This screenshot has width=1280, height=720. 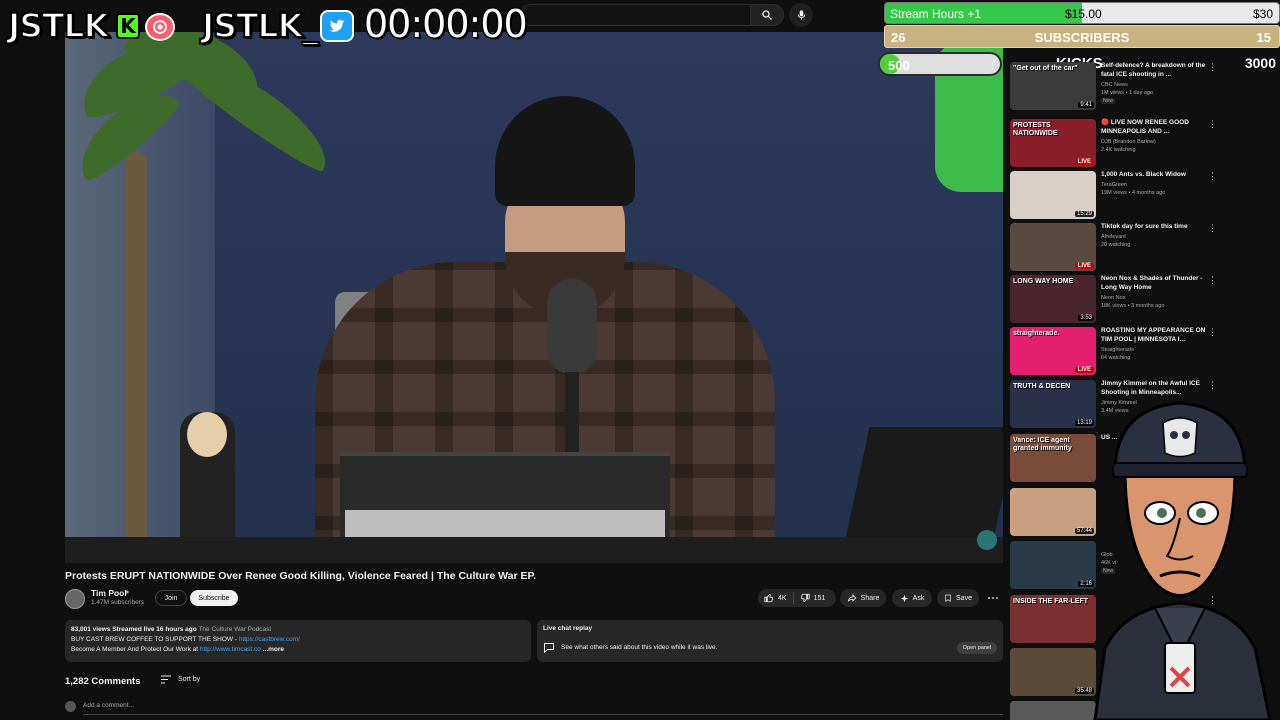 What do you see at coordinates (1182, 560) in the screenshot?
I see `mascot-character-overlay` at bounding box center [1182, 560].